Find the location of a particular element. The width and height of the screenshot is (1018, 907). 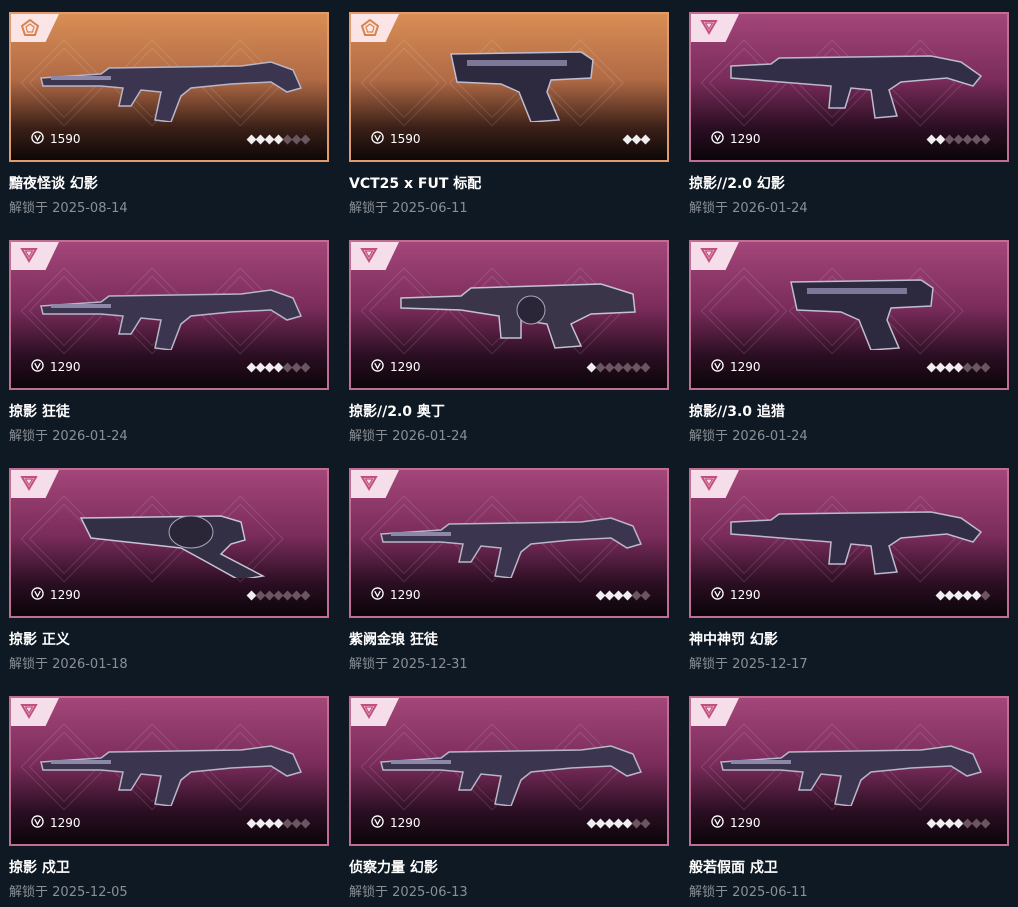

skin-name: VCT25 x FUT 标配 is located at coordinates (415, 184).